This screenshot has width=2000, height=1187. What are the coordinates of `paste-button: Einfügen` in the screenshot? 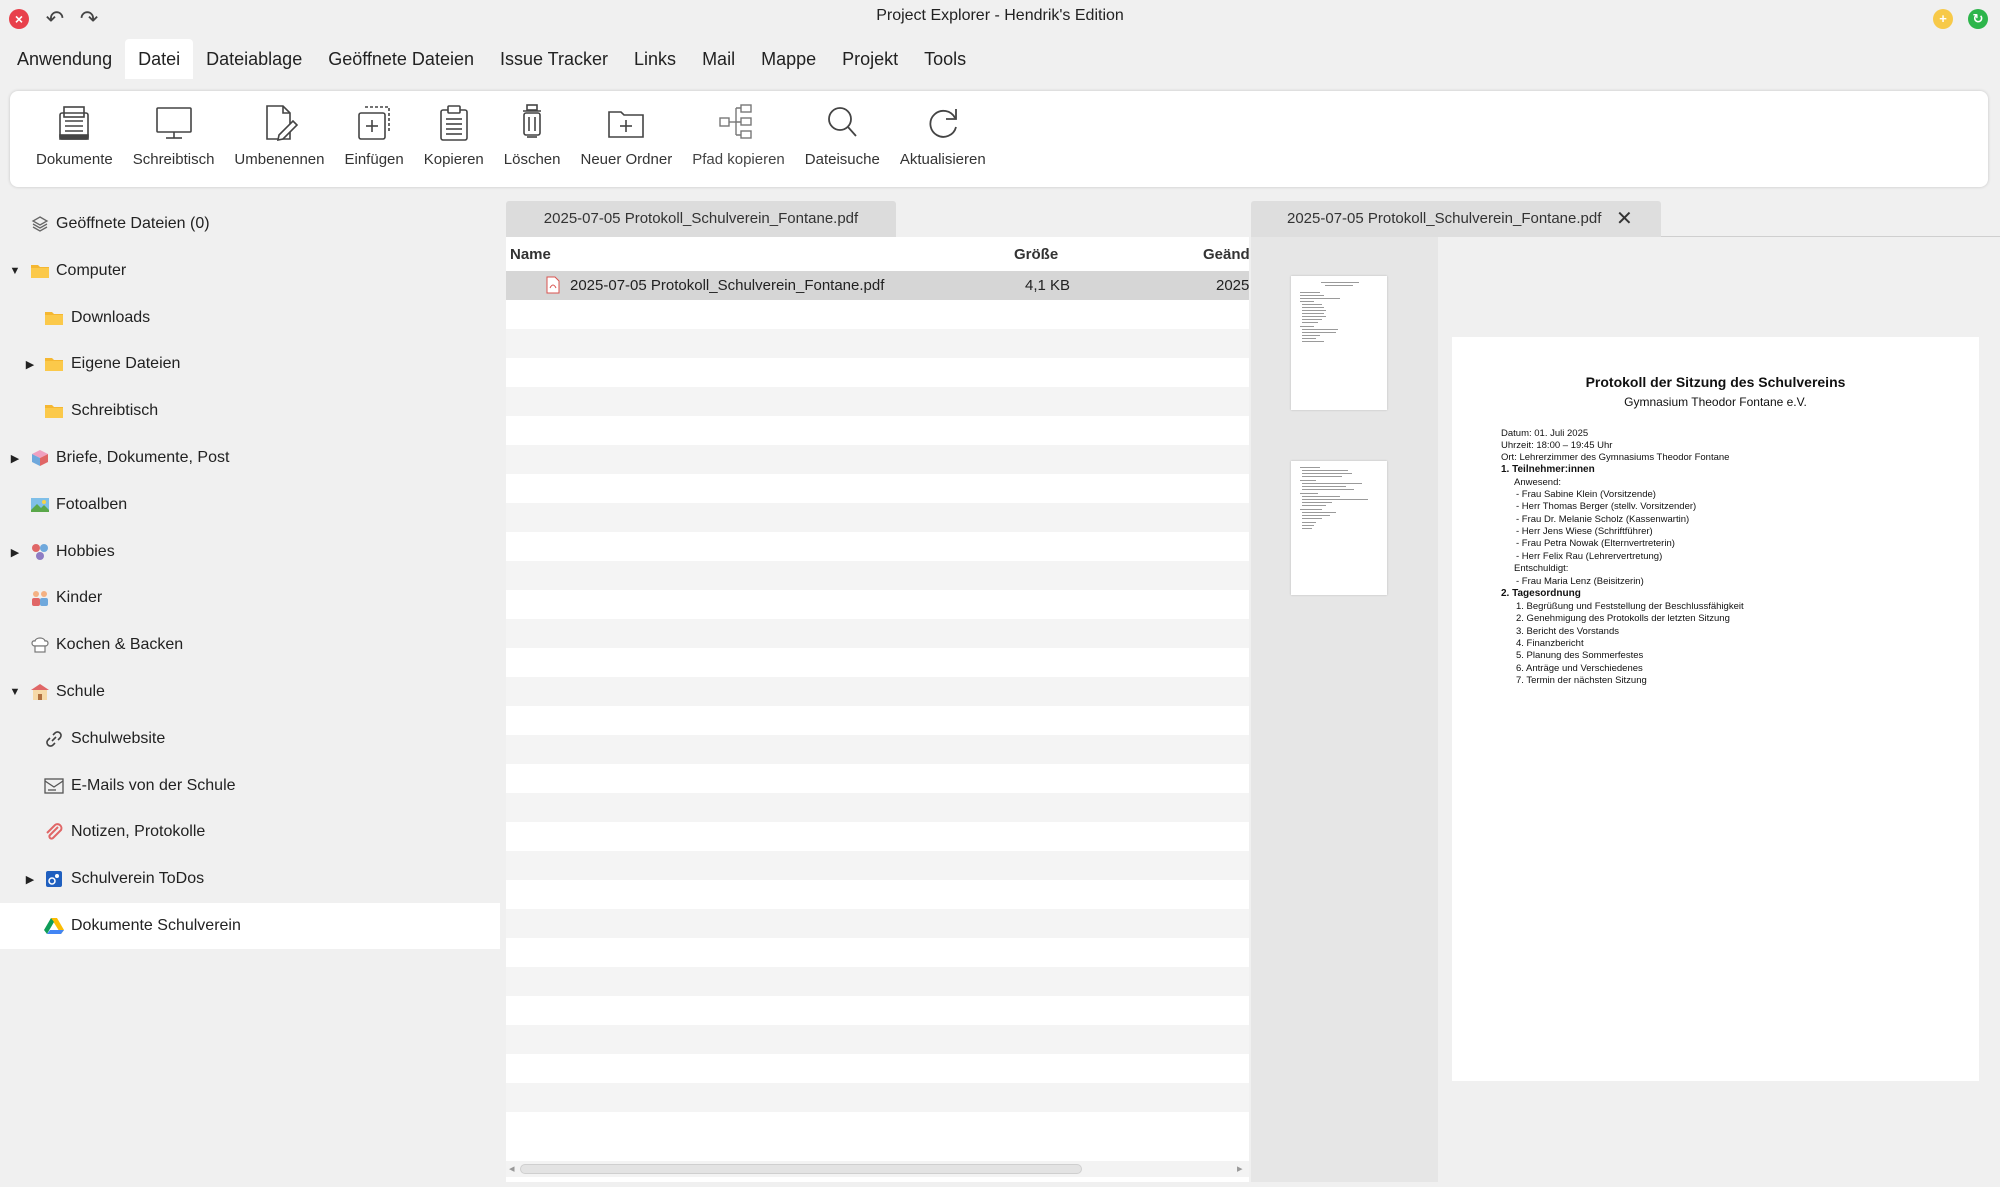 It's located at (374, 139).